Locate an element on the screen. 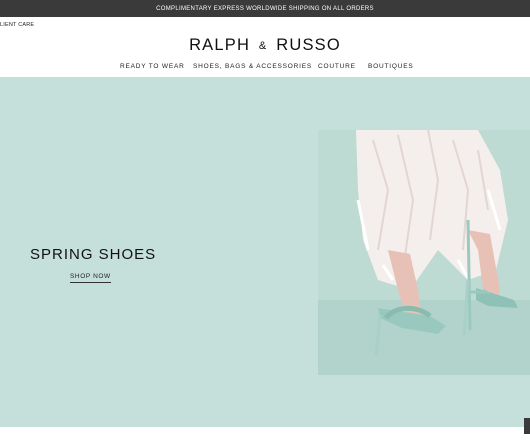 The width and height of the screenshot is (530, 442). logo-ampersand: & is located at coordinates (263, 46).